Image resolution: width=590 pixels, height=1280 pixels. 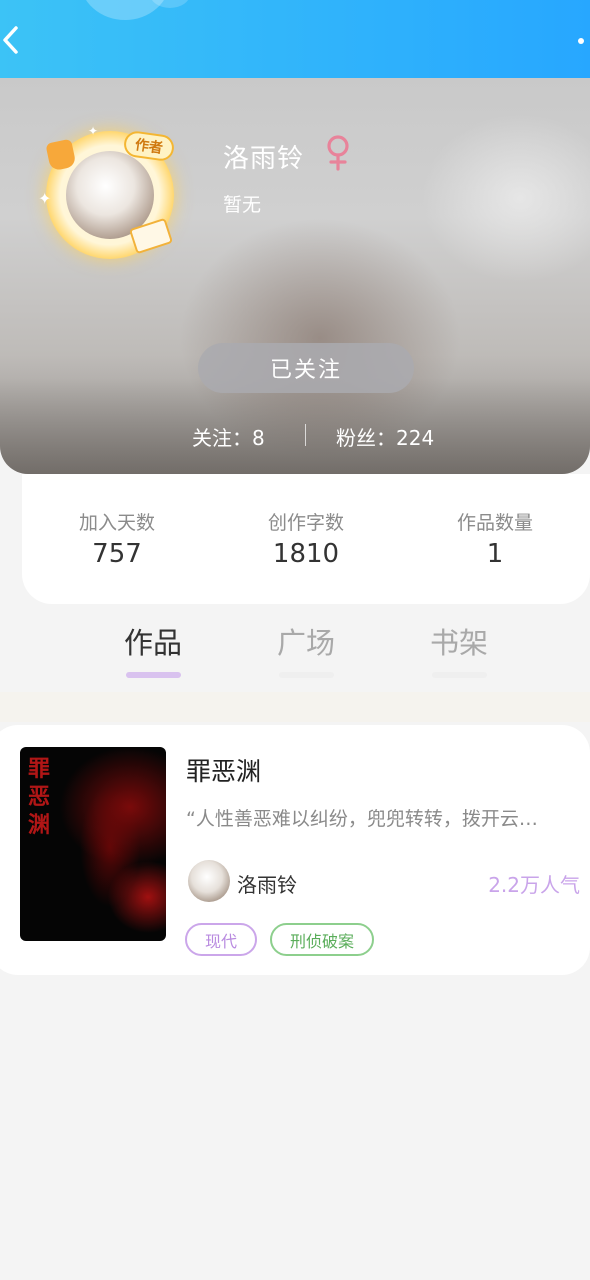 I want to click on top-bar, so click(x=295, y=39).